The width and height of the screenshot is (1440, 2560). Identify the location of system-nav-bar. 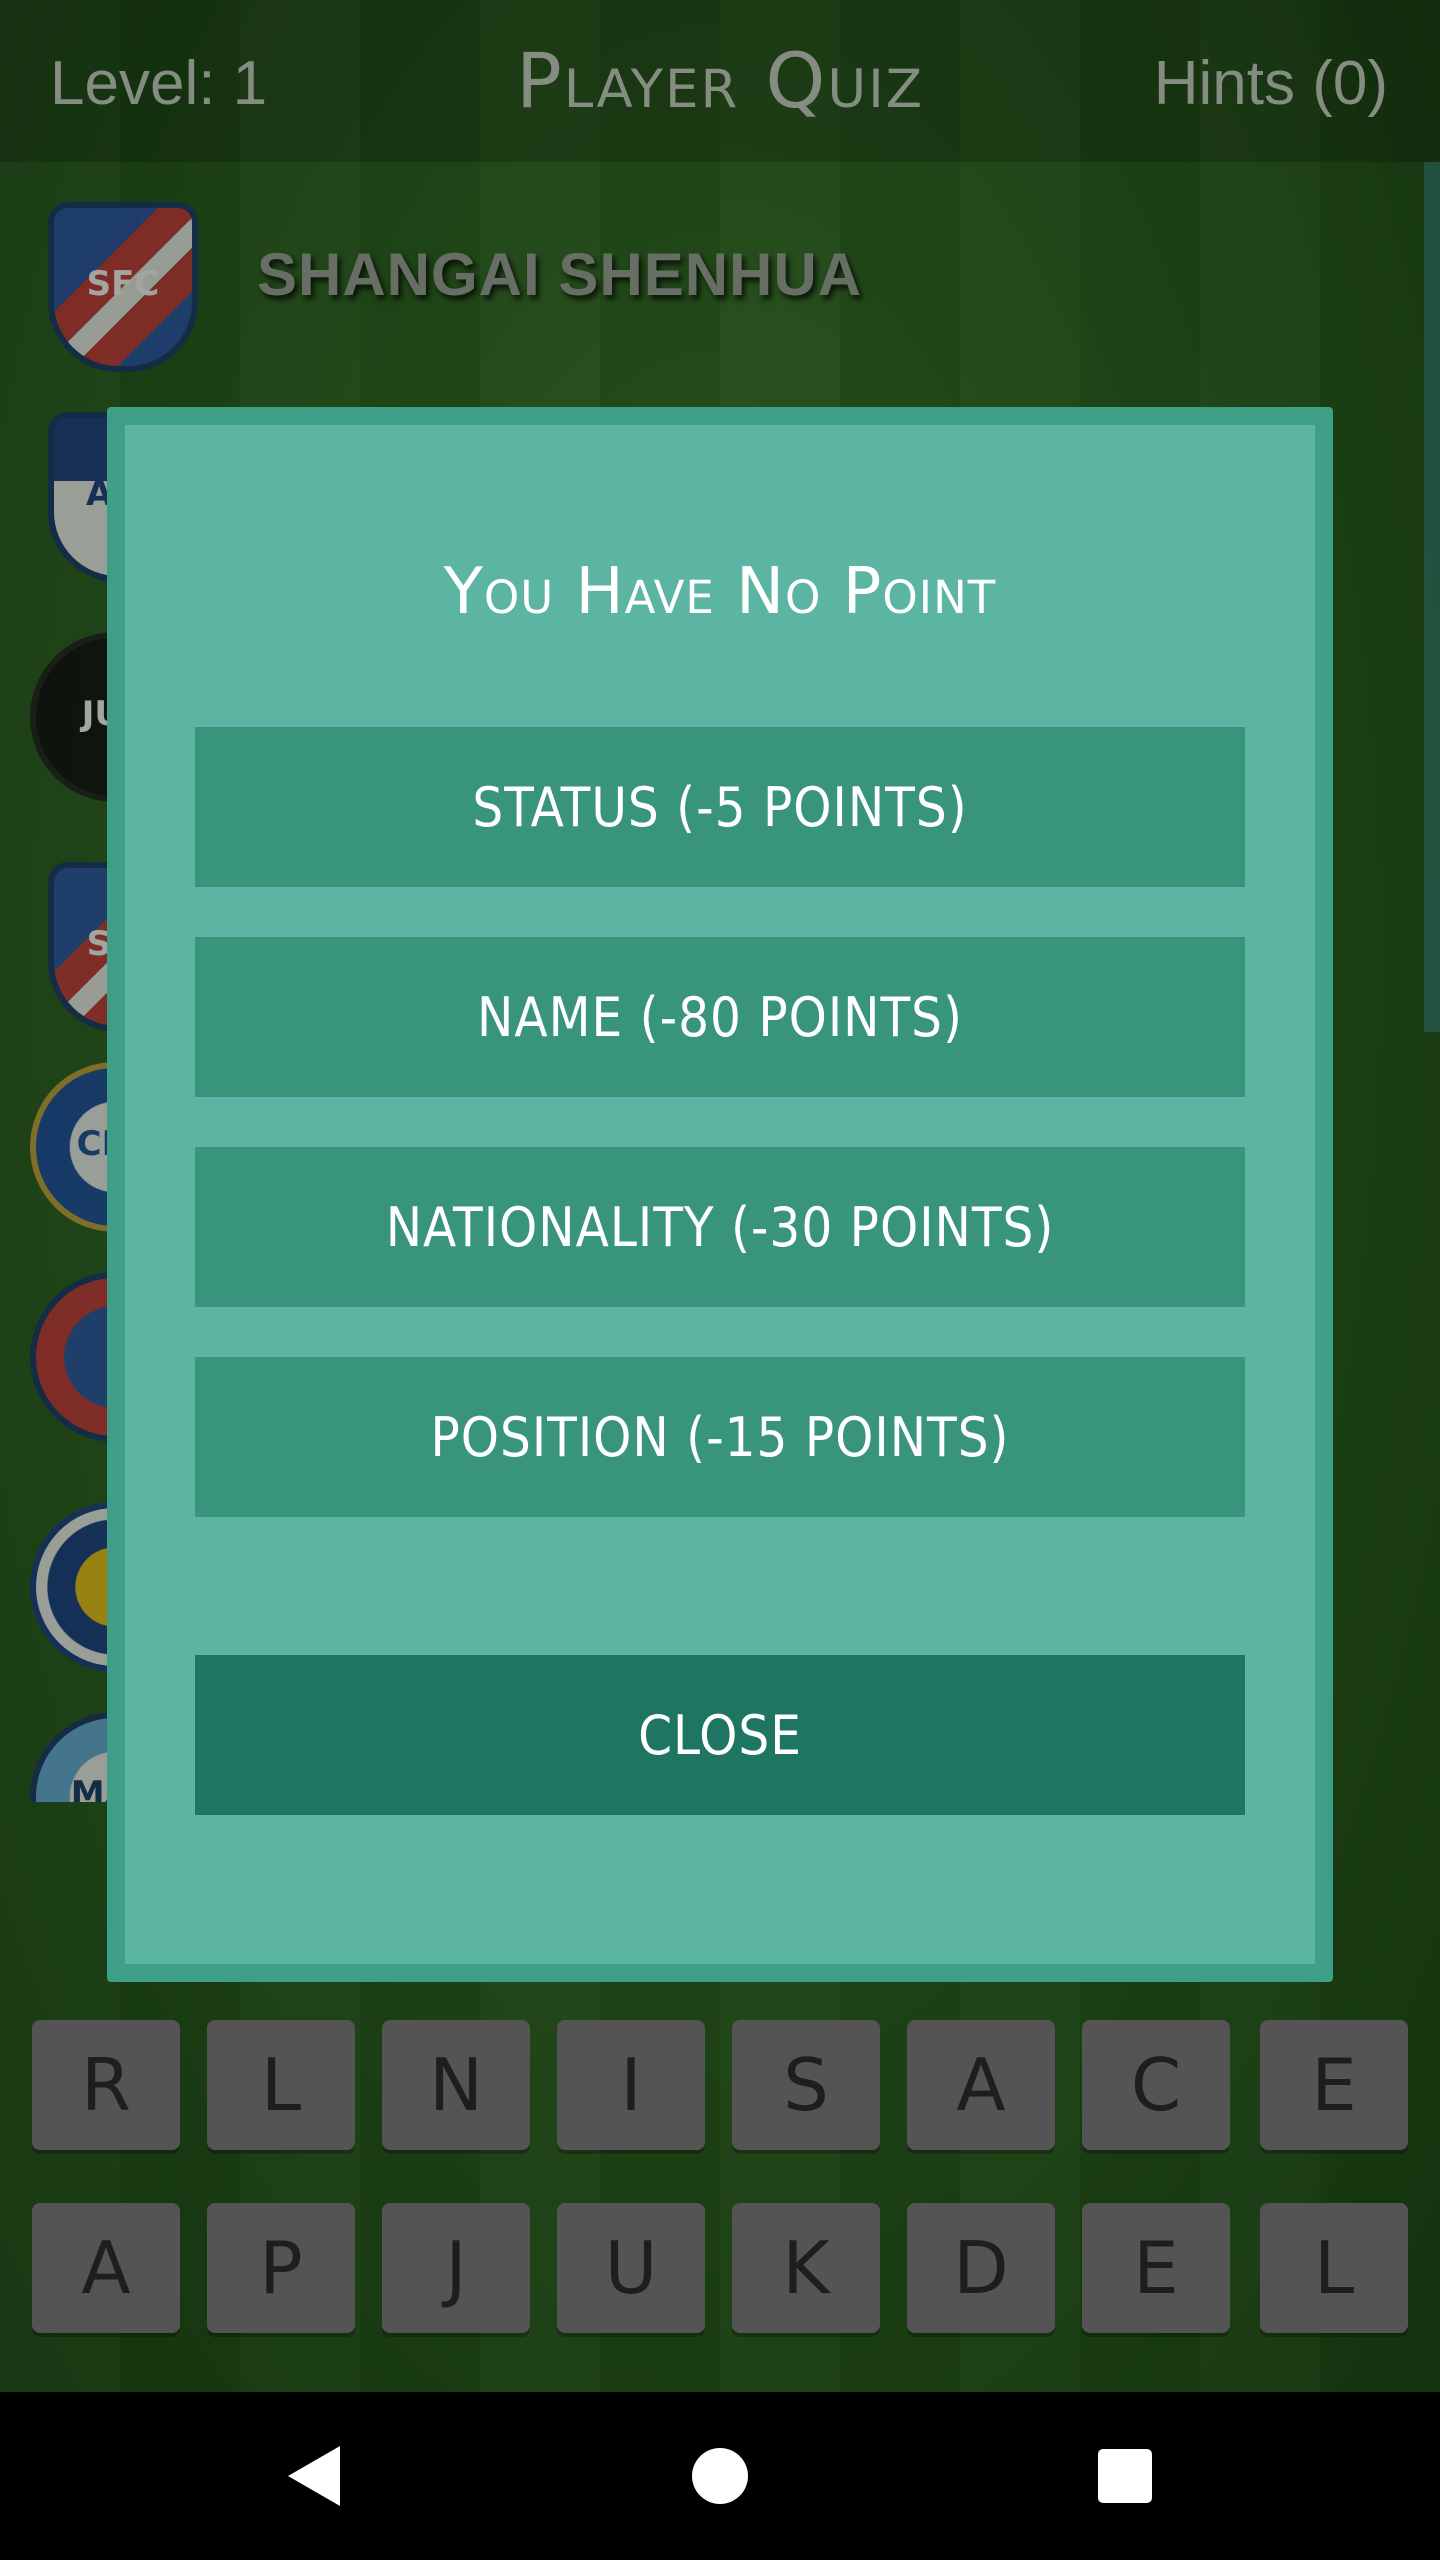
(720, 2476).